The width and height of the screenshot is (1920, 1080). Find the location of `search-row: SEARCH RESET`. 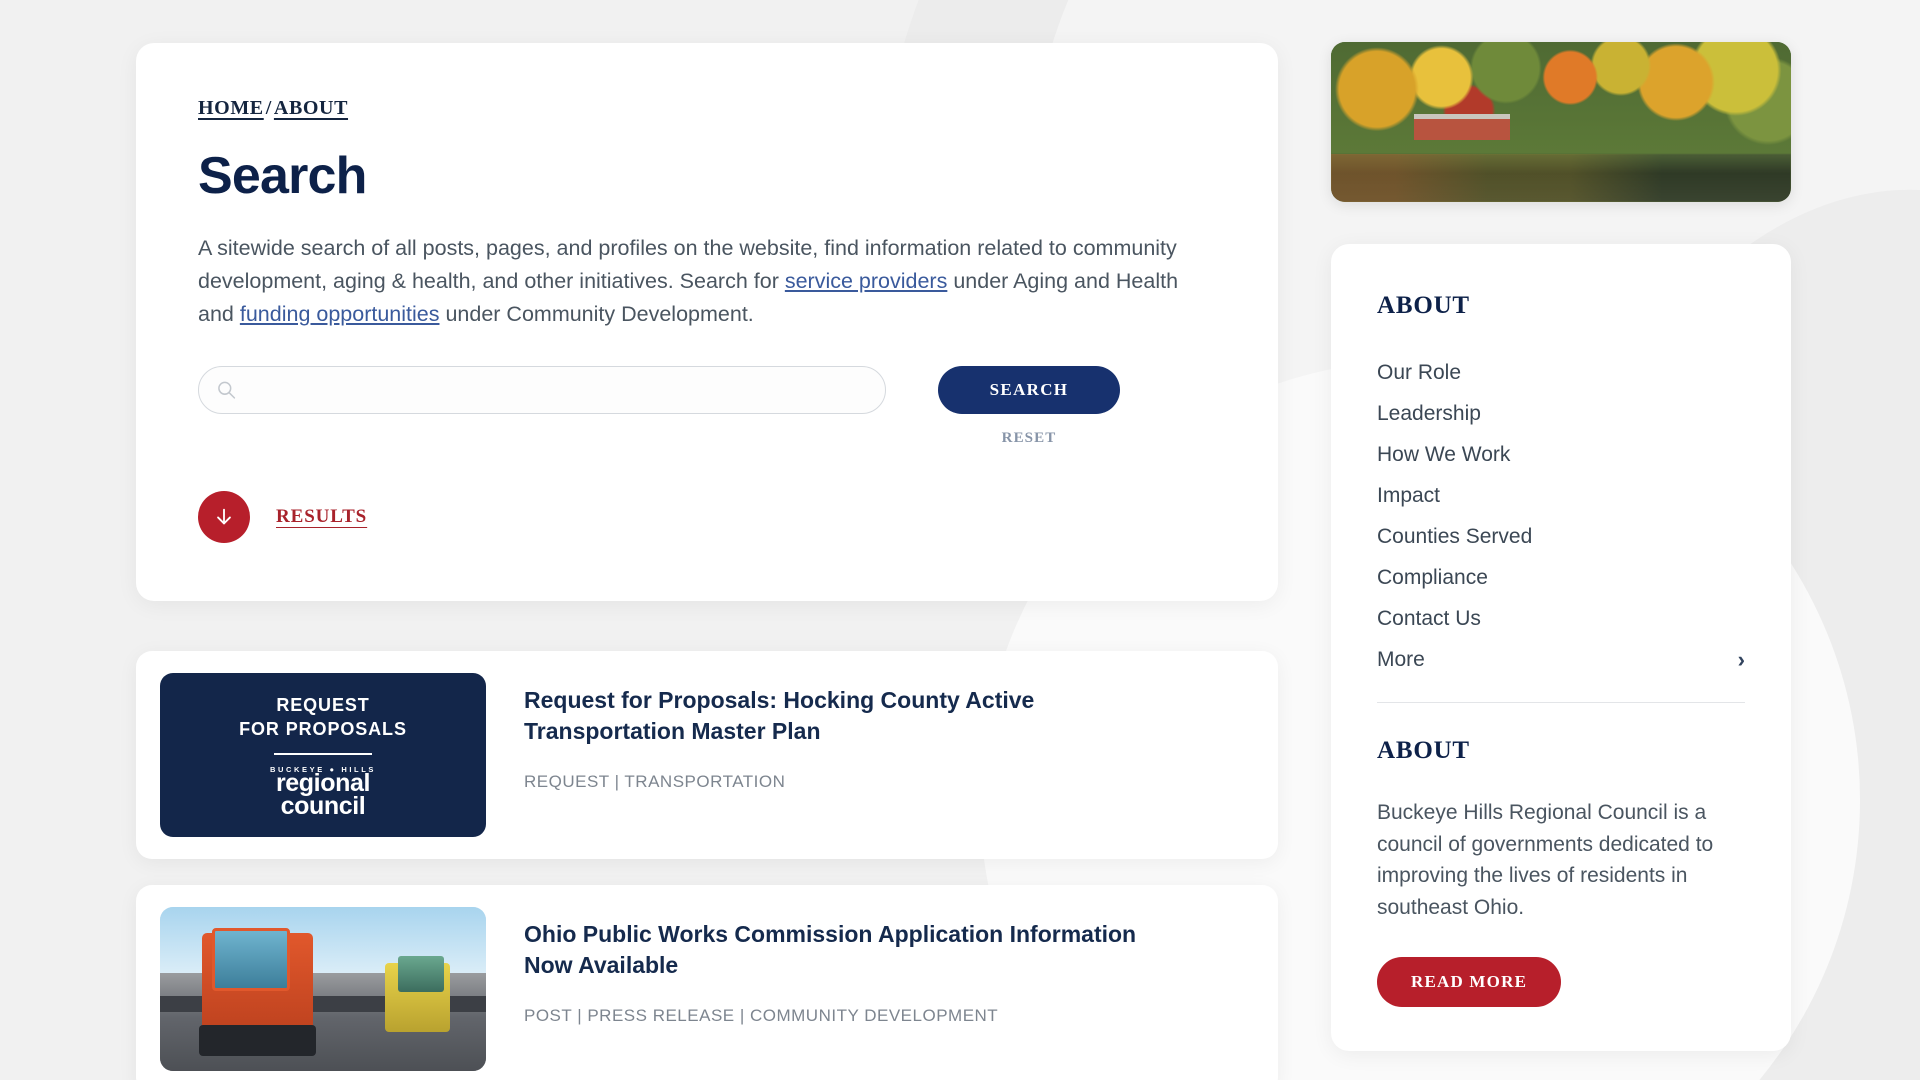

search-row: SEARCH RESET is located at coordinates (707, 406).